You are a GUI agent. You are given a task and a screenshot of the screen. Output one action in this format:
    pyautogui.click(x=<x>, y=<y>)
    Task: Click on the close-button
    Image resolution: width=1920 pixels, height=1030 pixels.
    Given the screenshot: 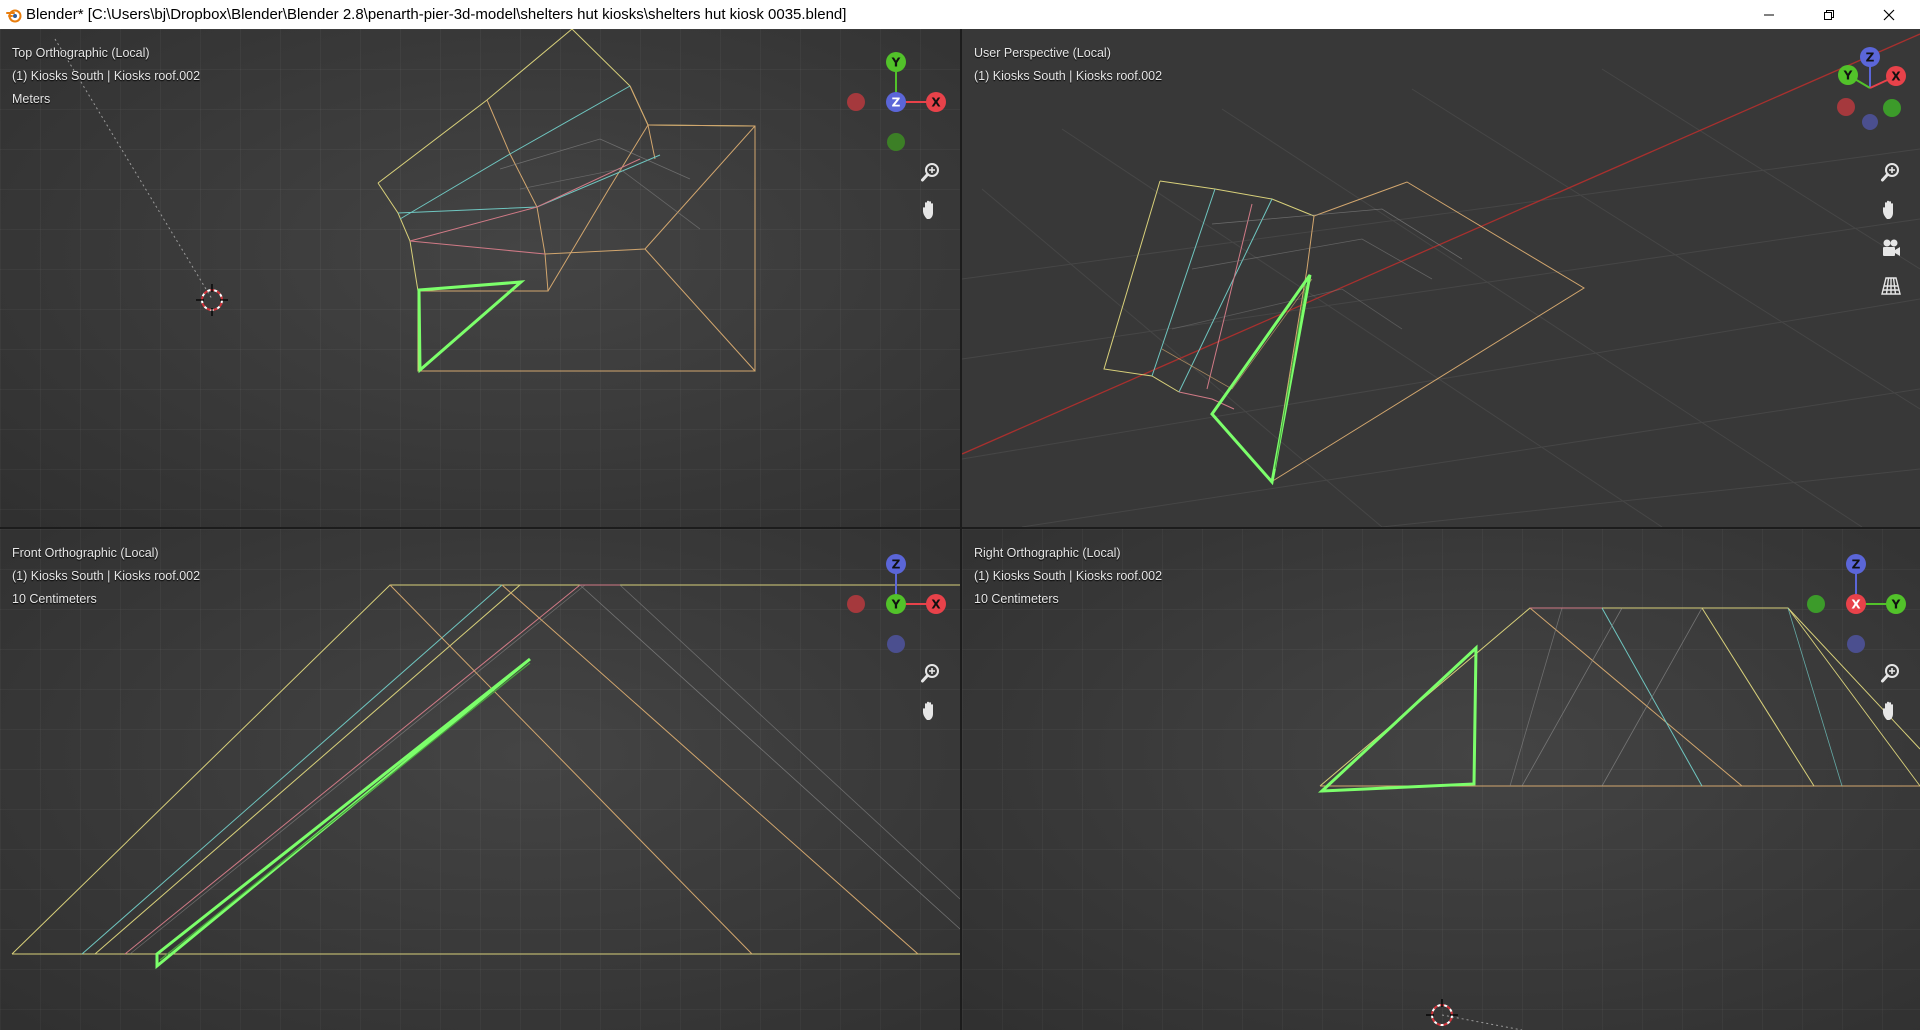 What is the action you would take?
    pyautogui.click(x=1889, y=14)
    